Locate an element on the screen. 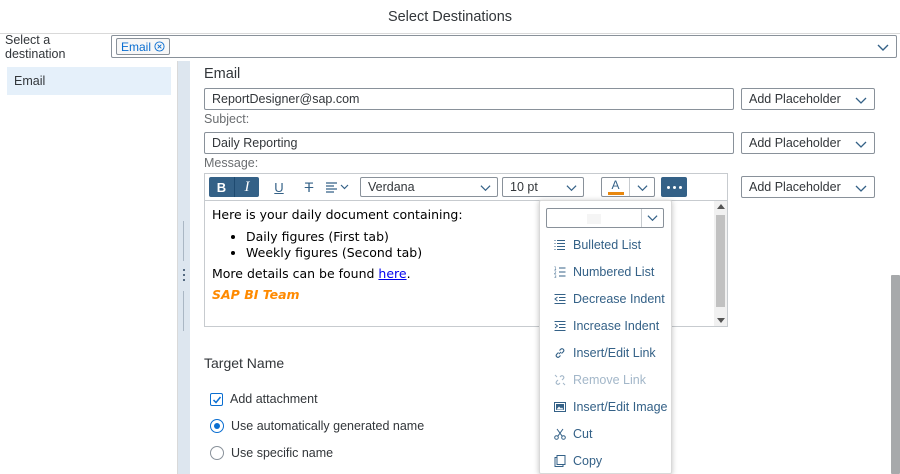 Image resolution: width=900 pixels, height=474 pixels. menu-item-label: Increase Indent is located at coordinates (616, 325).